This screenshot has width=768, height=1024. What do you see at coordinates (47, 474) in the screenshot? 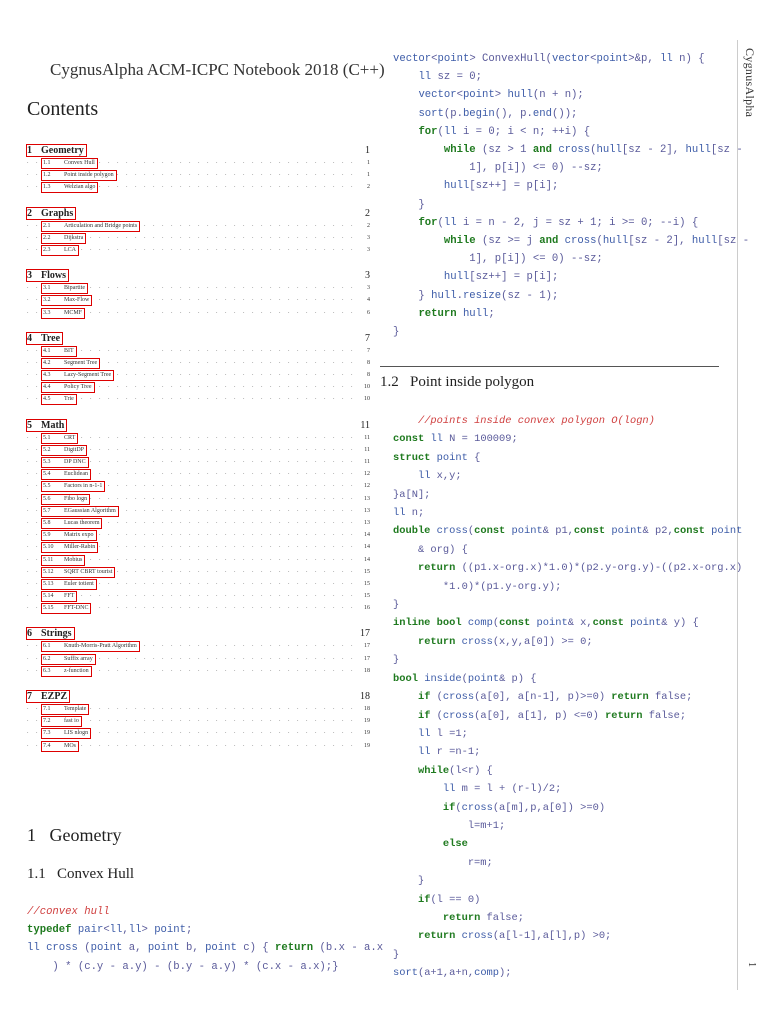
I see `toc-subsection-number: 5.4` at bounding box center [47, 474].